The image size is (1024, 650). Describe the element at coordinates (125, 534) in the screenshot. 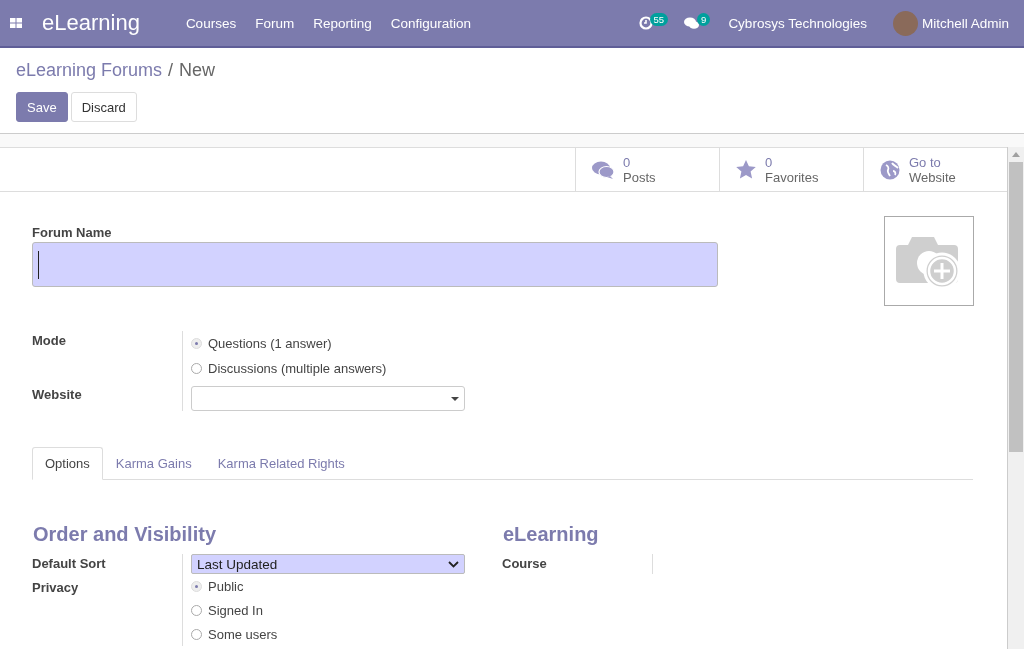

I see `section-title: Order and Visibility` at that location.